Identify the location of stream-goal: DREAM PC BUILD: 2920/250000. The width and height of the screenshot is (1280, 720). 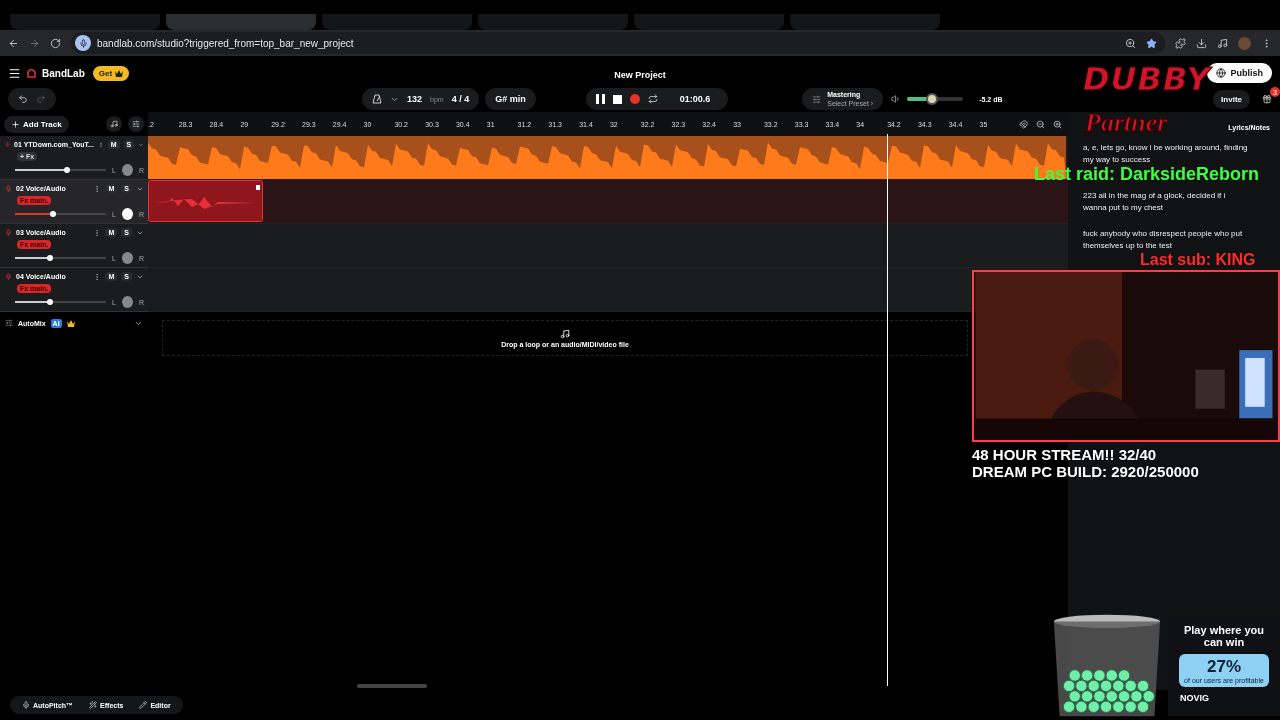
(1085, 471).